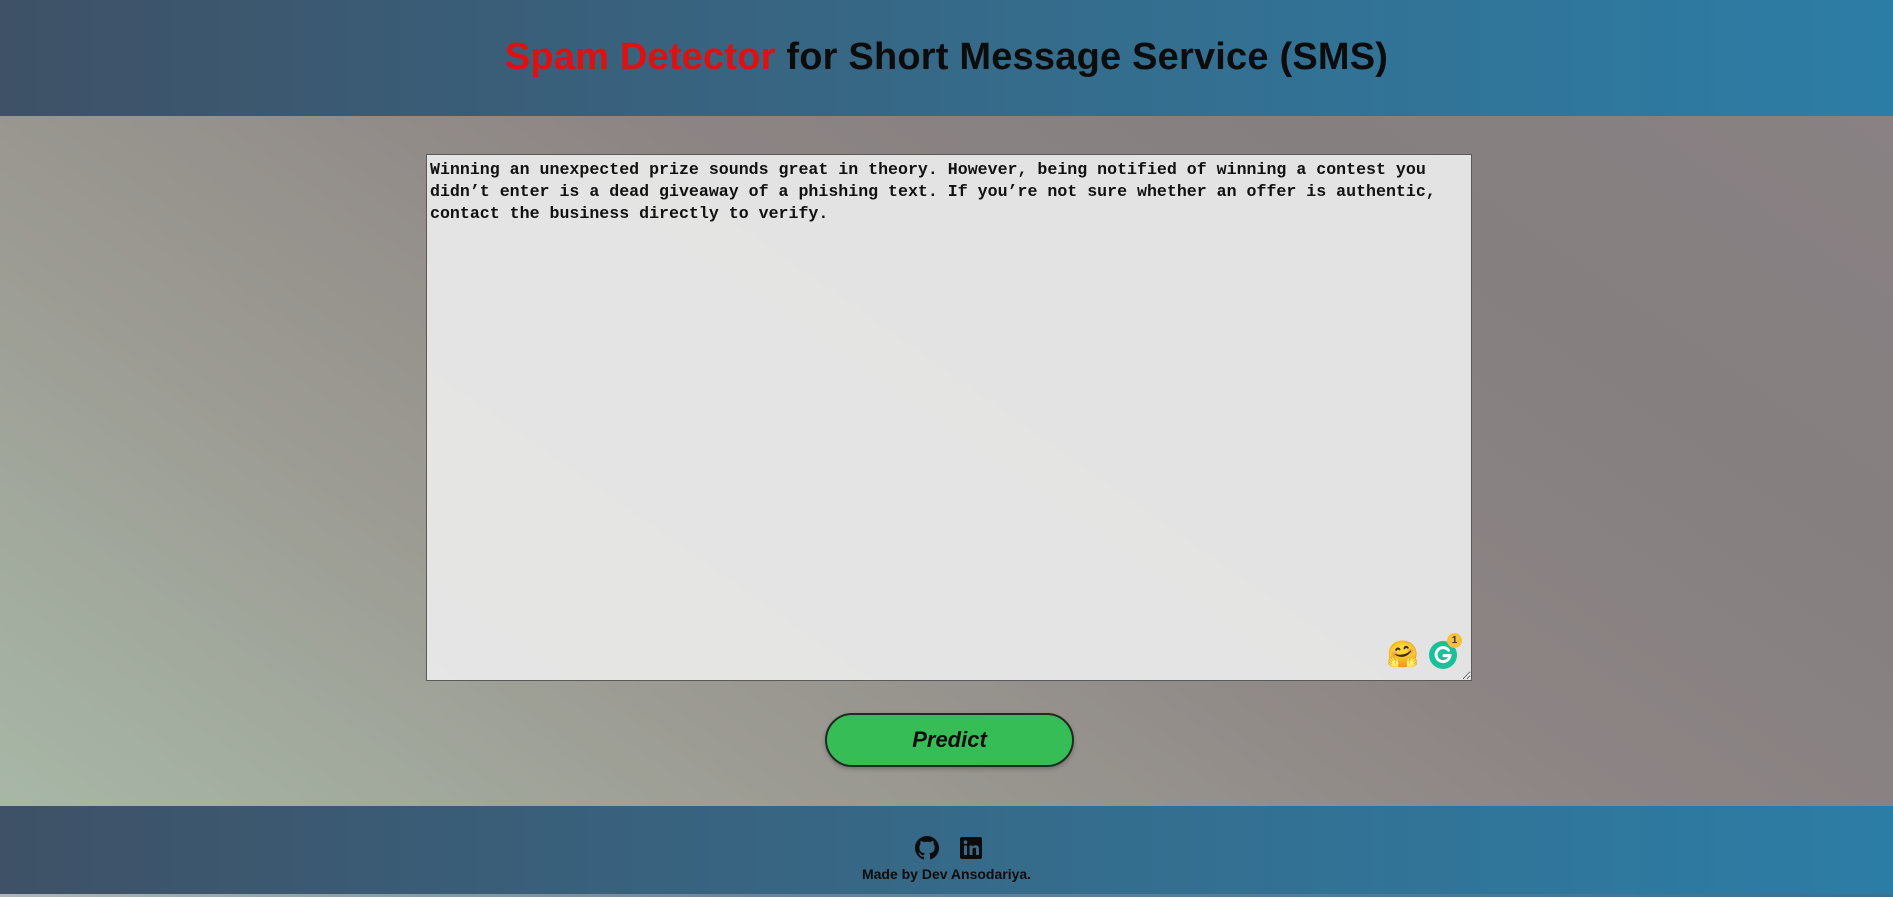  What do you see at coordinates (1454, 640) in the screenshot?
I see `grammarly-badge: 1` at bounding box center [1454, 640].